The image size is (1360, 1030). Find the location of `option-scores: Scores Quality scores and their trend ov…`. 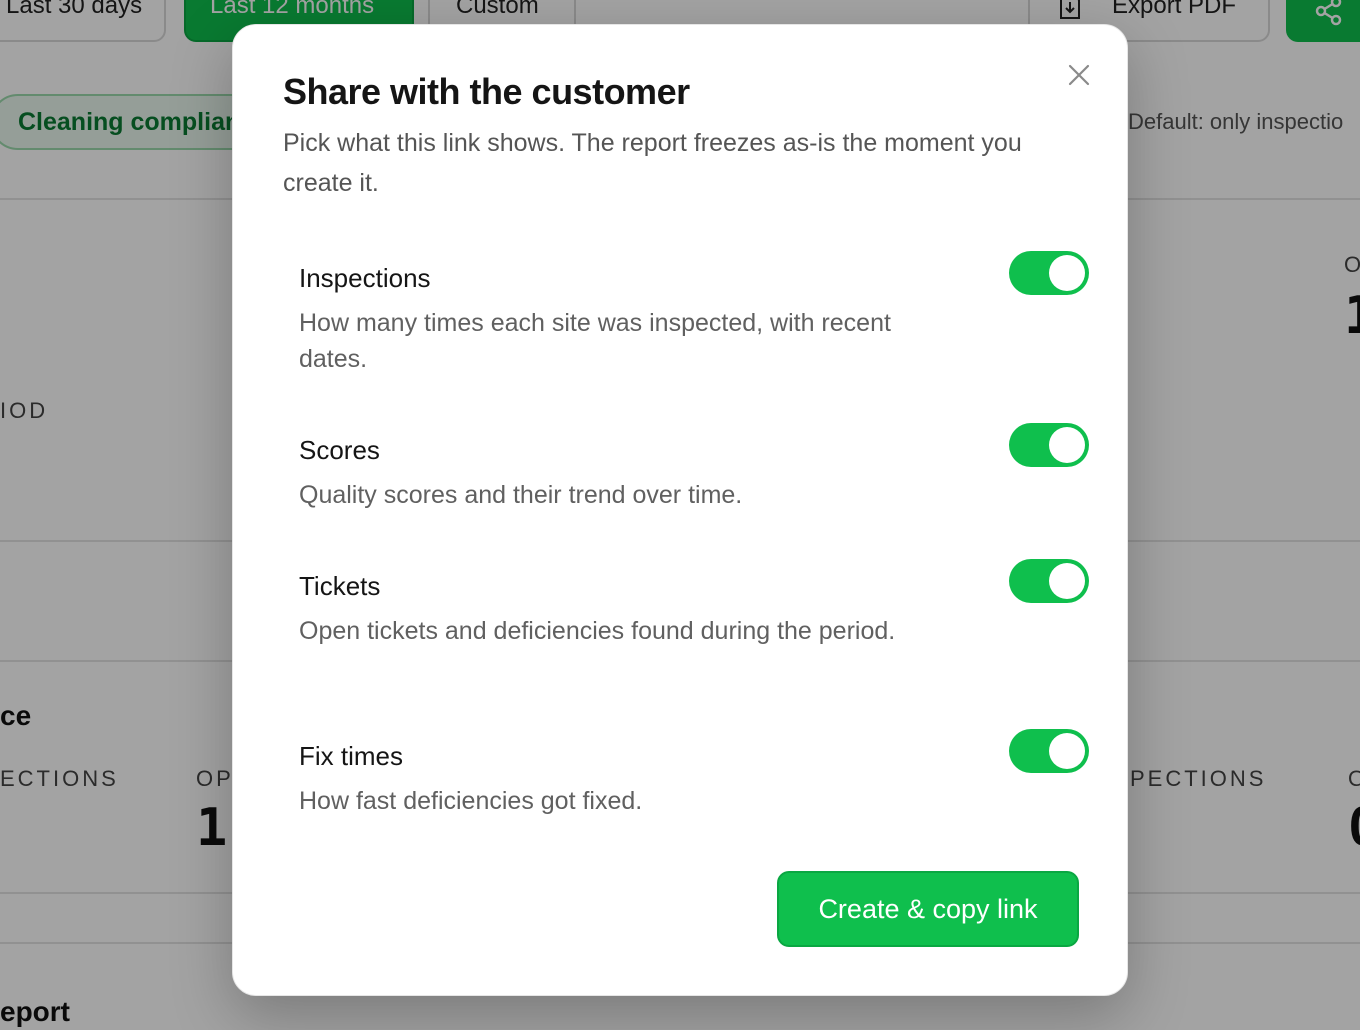

option-scores: Scores Quality scores and their trend ov… is located at coordinates (694, 468).